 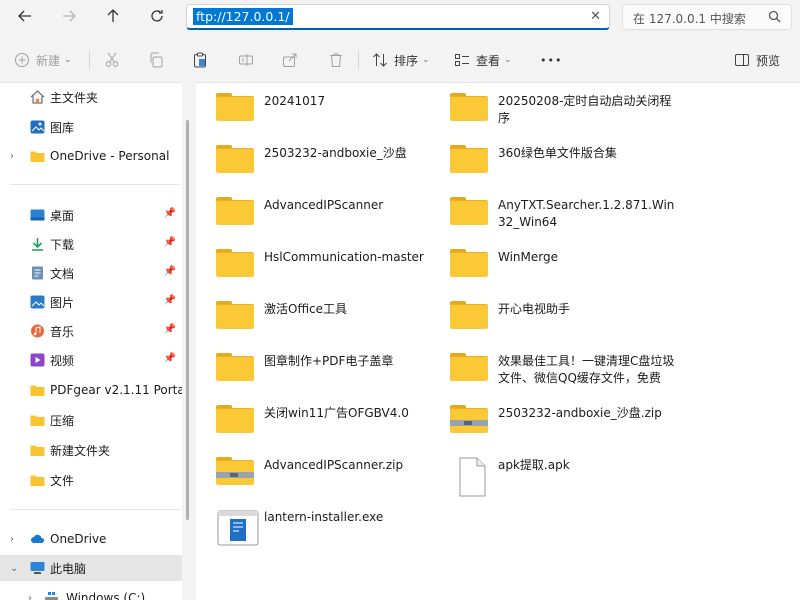 What do you see at coordinates (12, 156) in the screenshot?
I see `chevron-right-icon: ›` at bounding box center [12, 156].